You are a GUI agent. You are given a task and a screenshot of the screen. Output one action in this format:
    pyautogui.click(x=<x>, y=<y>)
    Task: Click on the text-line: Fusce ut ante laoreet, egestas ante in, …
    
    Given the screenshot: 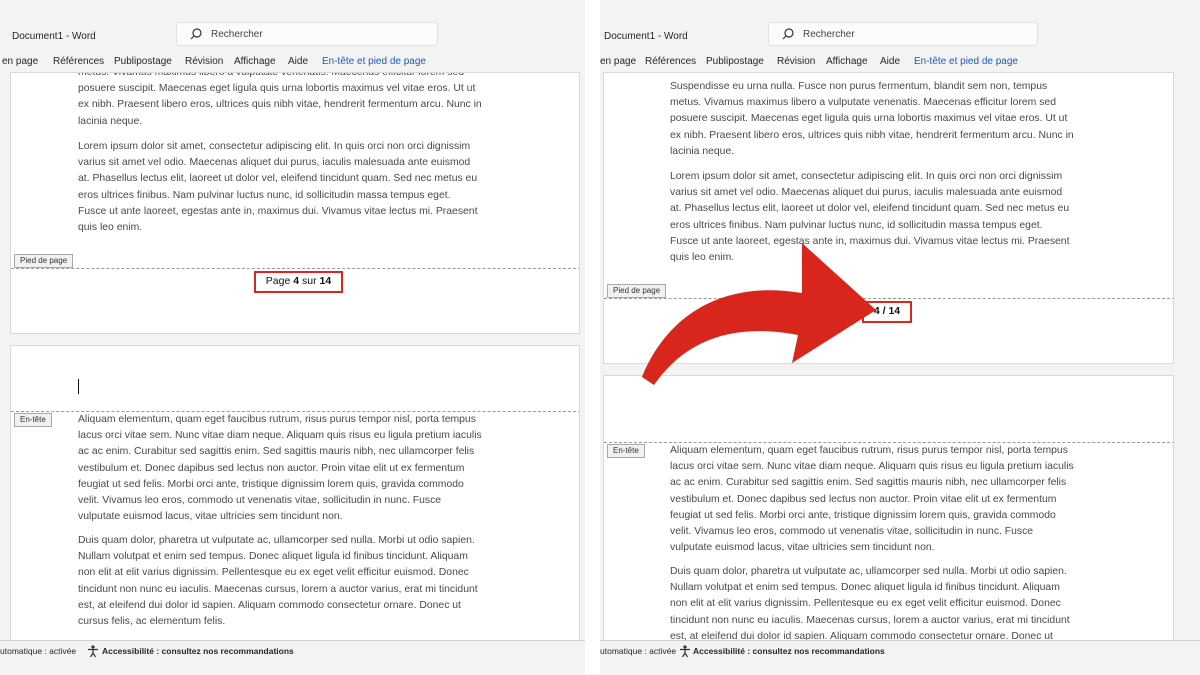 What is the action you would take?
    pyautogui.click(x=278, y=211)
    